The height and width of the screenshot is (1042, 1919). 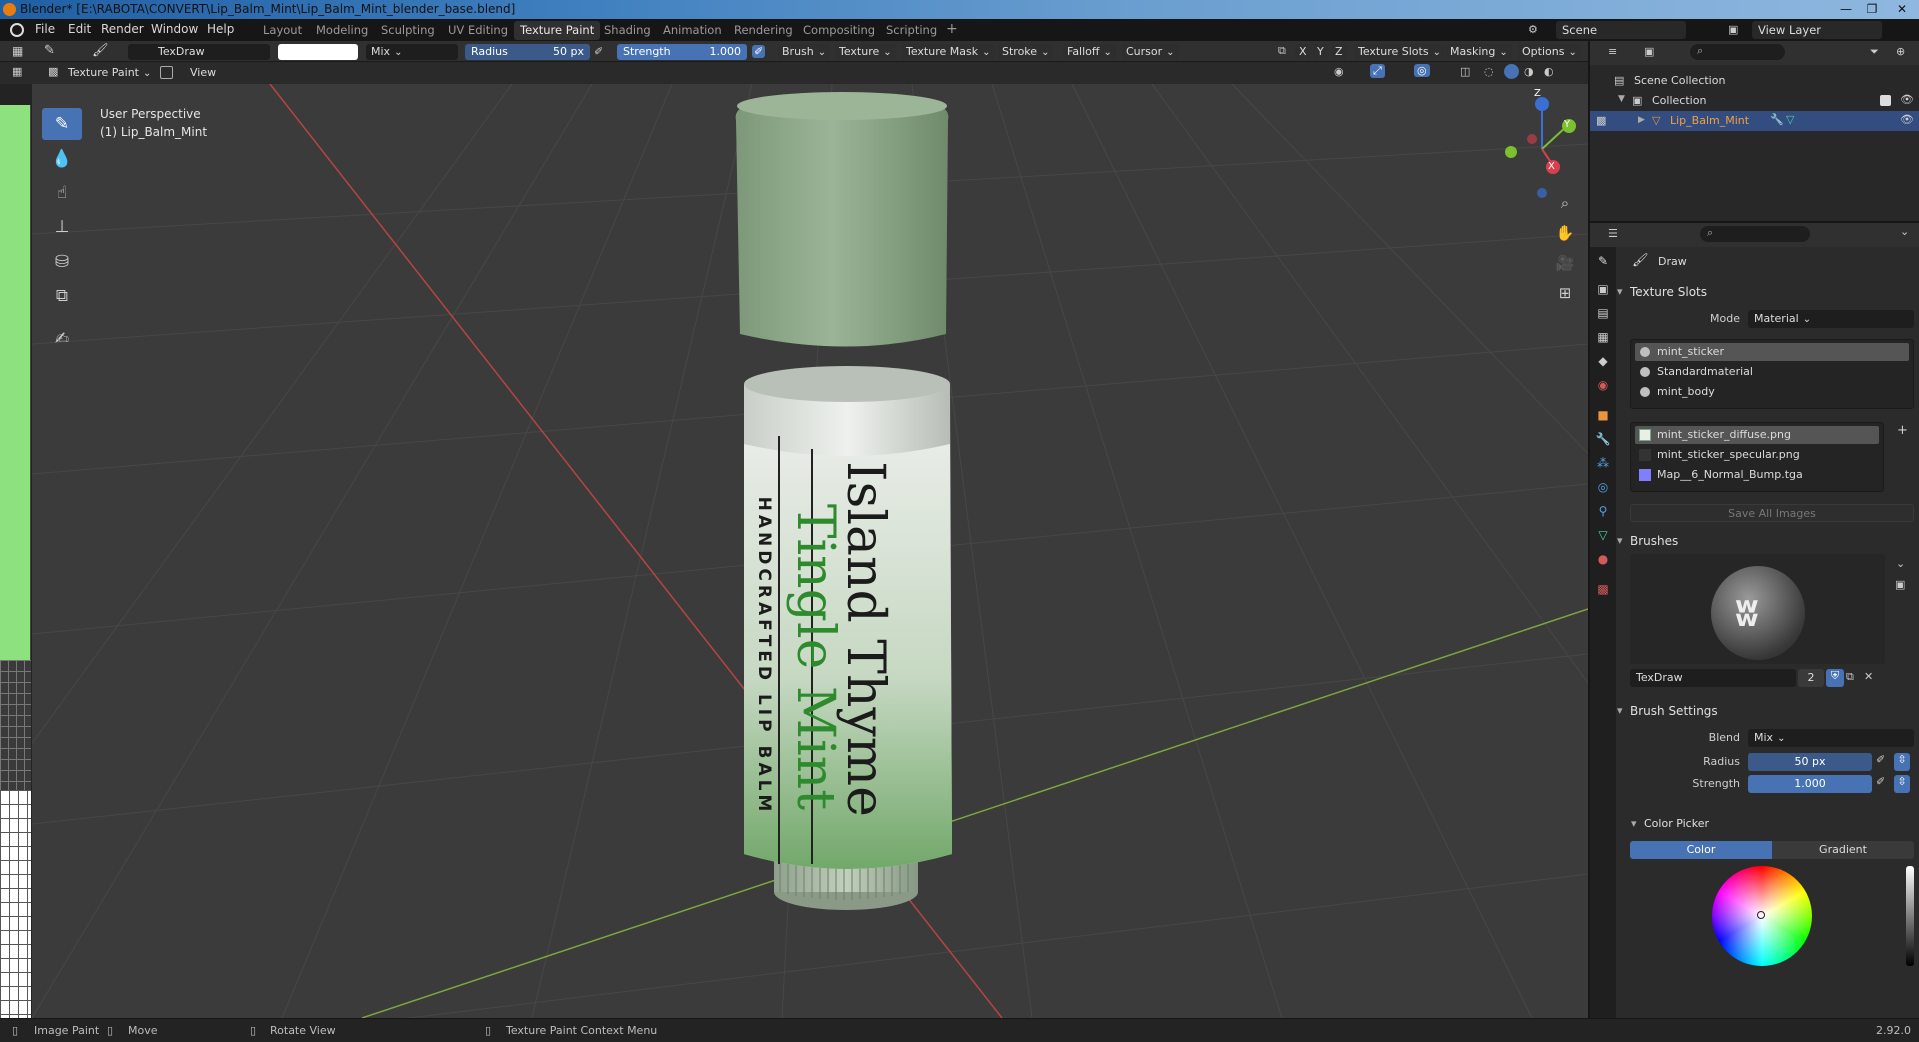 I want to click on tool-icon: ✎, so click(x=49, y=50).